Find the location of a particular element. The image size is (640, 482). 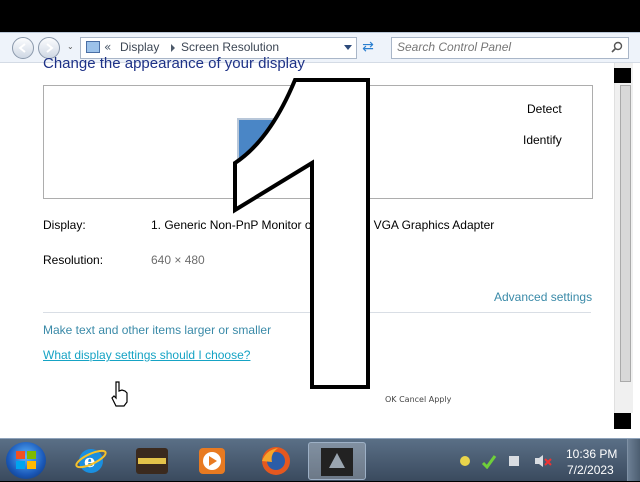

active-app-icon is located at coordinates (337, 462).